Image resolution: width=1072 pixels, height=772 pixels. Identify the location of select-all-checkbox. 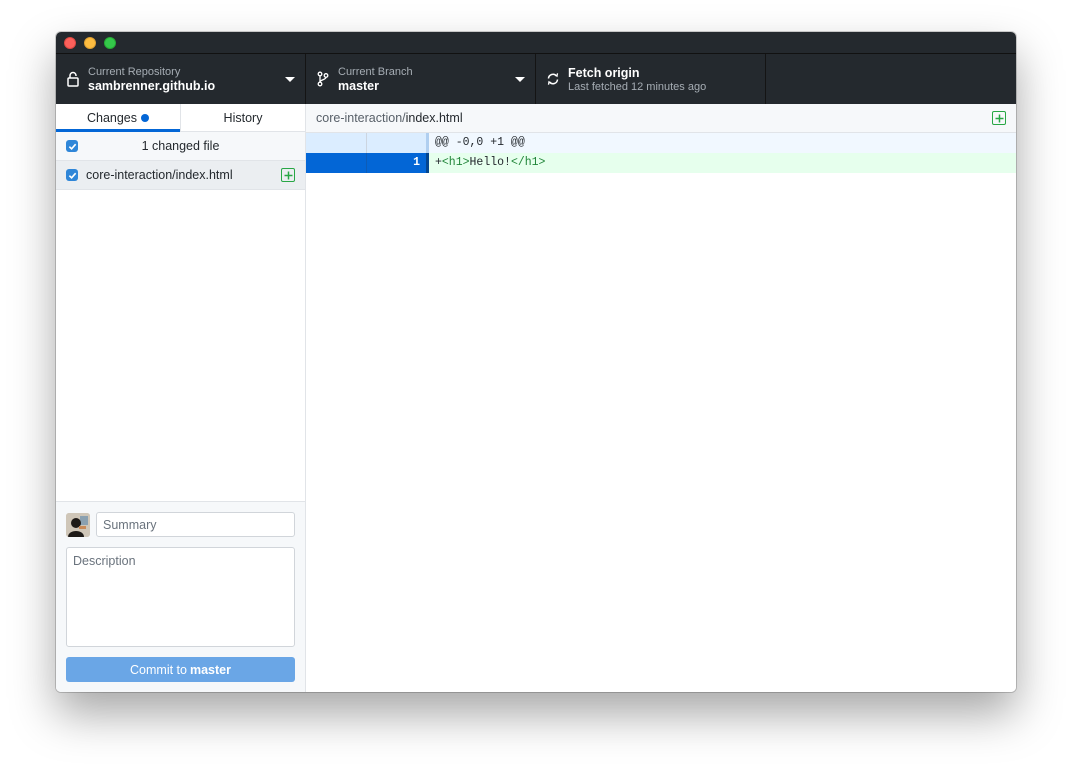
(72, 146).